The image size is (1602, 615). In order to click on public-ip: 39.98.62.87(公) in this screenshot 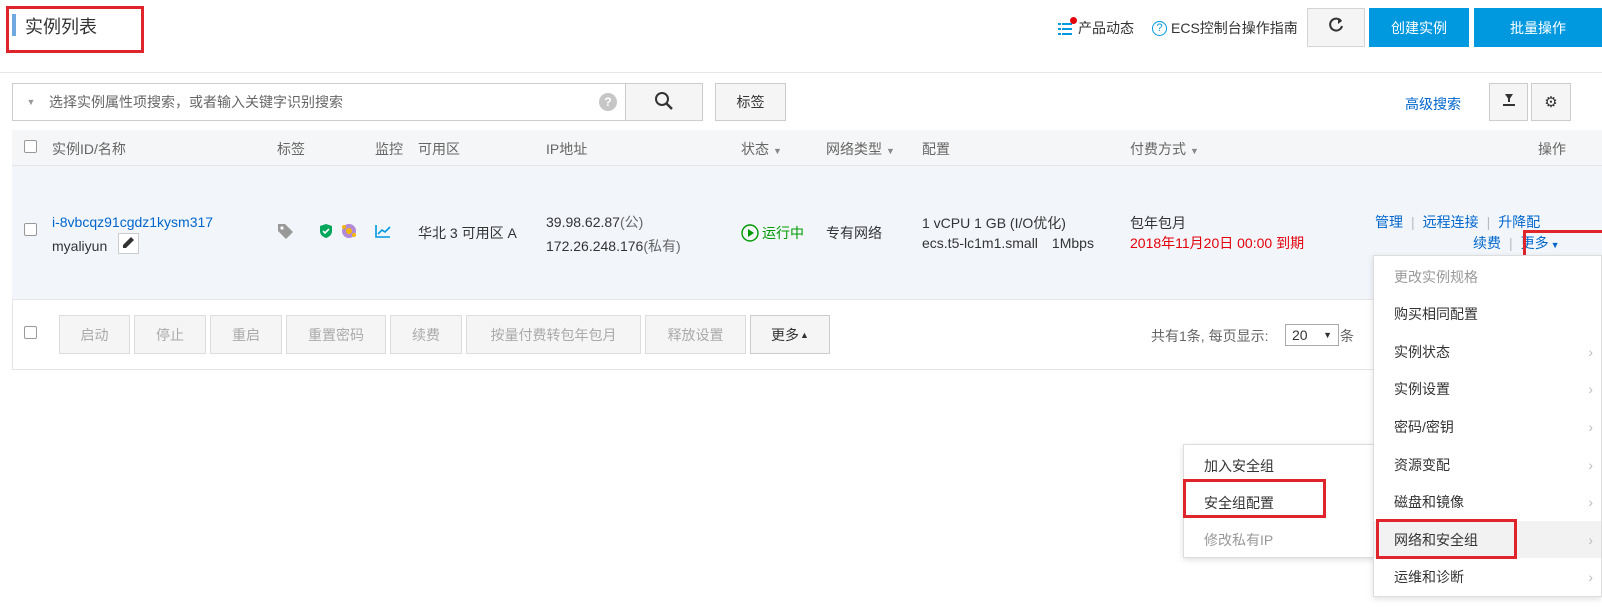, I will do `click(594, 222)`.